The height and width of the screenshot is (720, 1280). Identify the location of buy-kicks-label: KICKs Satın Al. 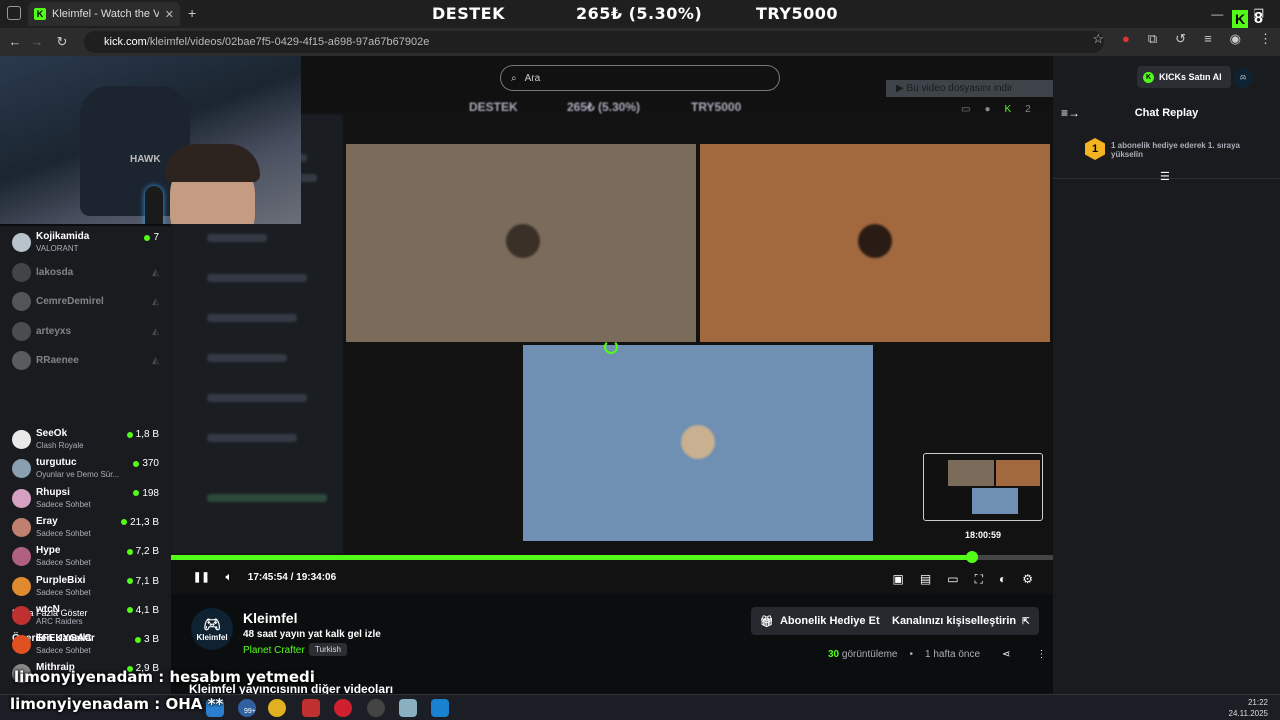
(1190, 77).